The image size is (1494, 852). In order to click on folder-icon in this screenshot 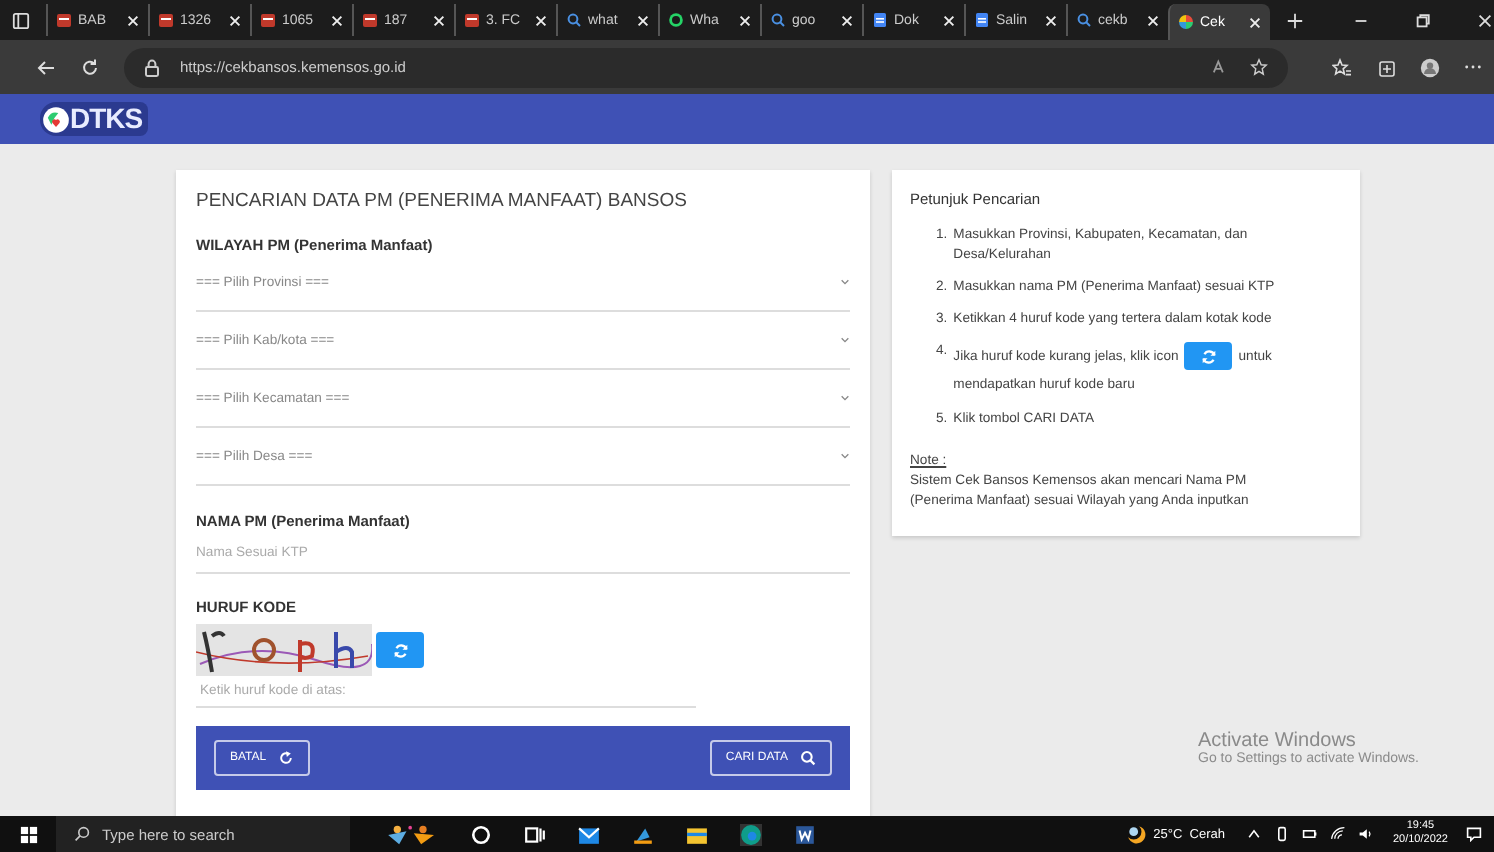, I will do `click(697, 834)`.